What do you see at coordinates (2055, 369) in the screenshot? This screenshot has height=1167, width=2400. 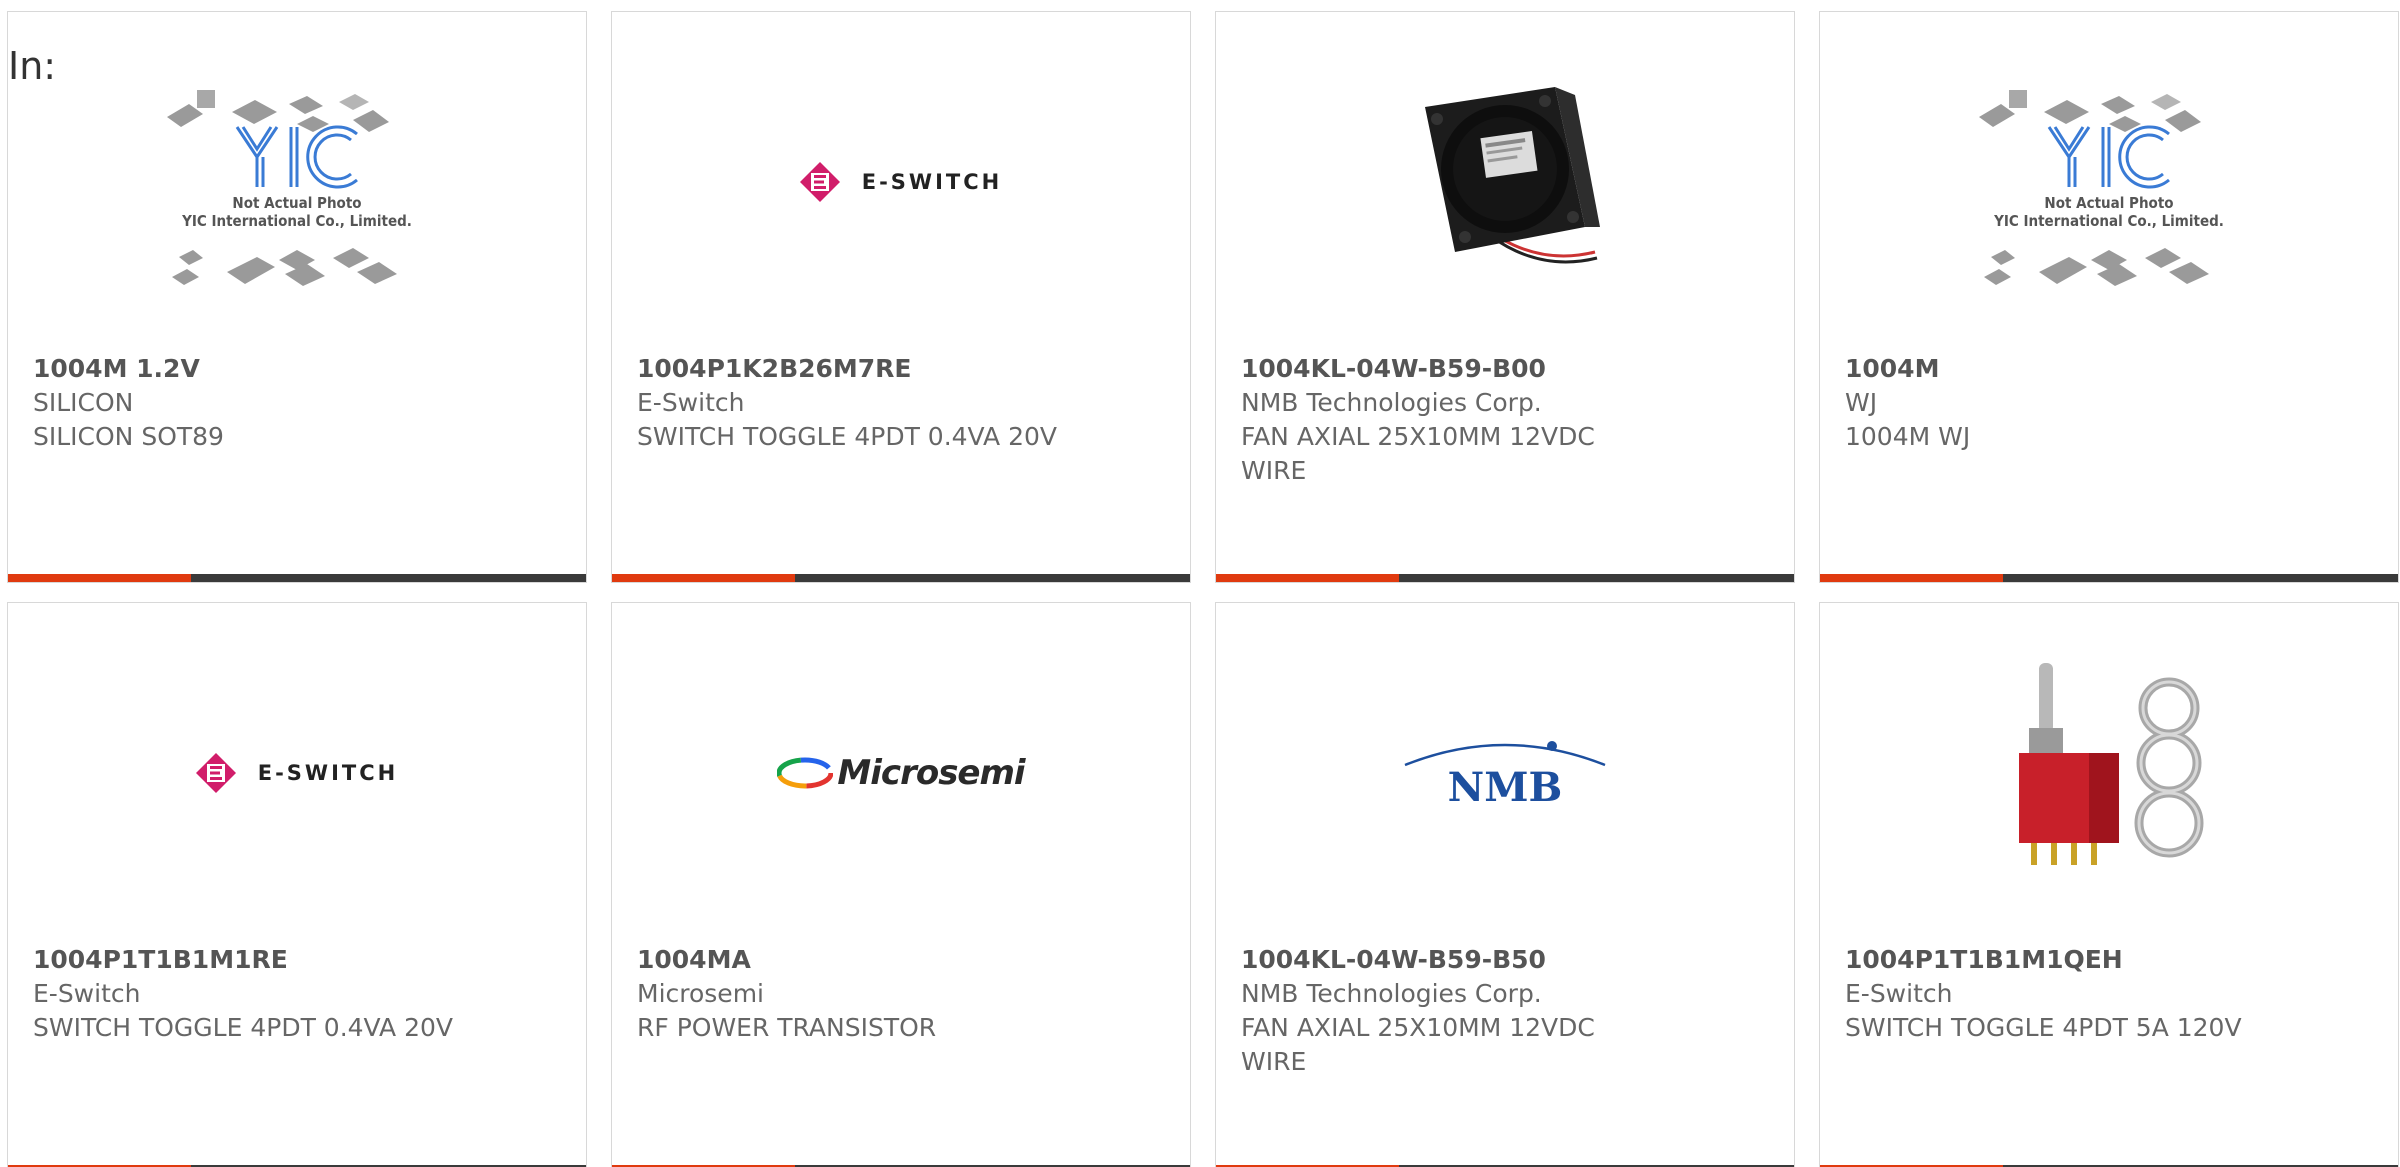 I see `part-number: 1004M` at bounding box center [2055, 369].